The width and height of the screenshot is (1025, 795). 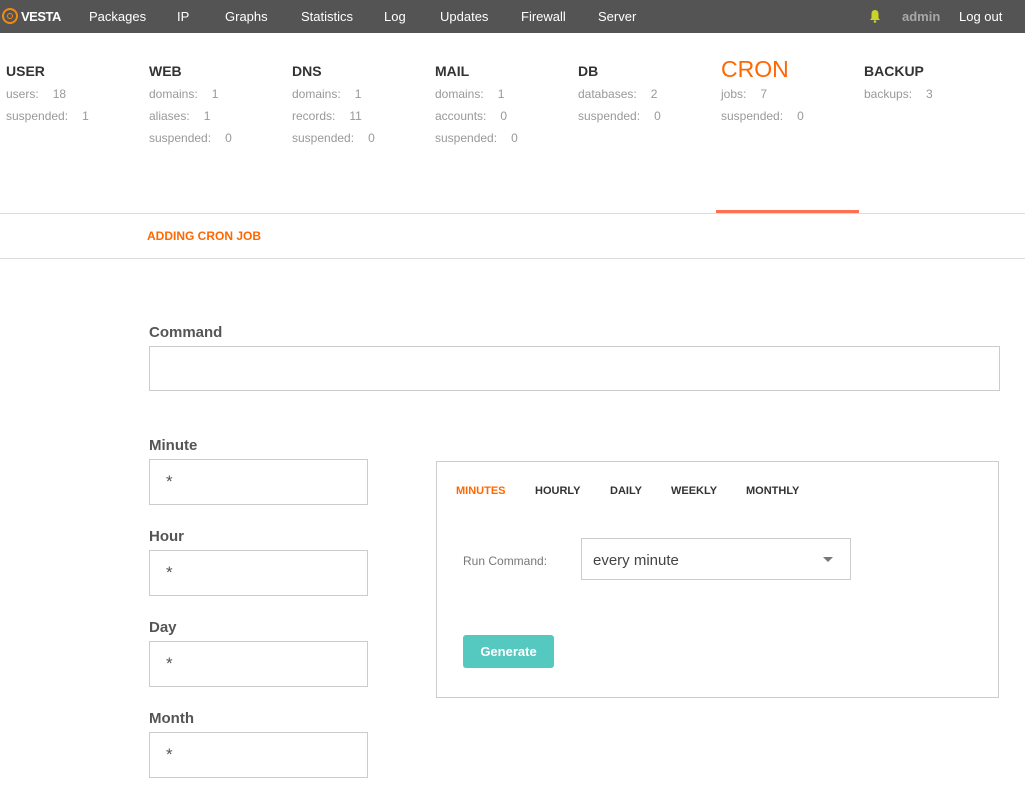 What do you see at coordinates (10, 16) in the screenshot?
I see `vesta-logo-icon` at bounding box center [10, 16].